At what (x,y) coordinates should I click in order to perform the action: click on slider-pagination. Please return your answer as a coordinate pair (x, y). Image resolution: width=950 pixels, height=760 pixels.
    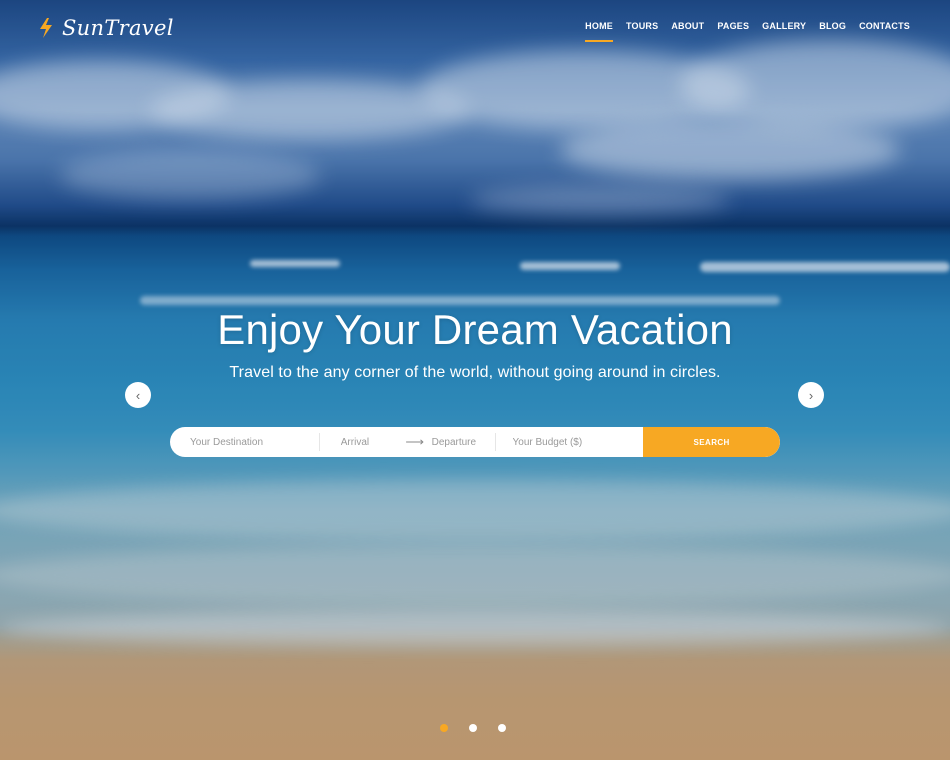
    Looking at the image, I should click on (473, 728).